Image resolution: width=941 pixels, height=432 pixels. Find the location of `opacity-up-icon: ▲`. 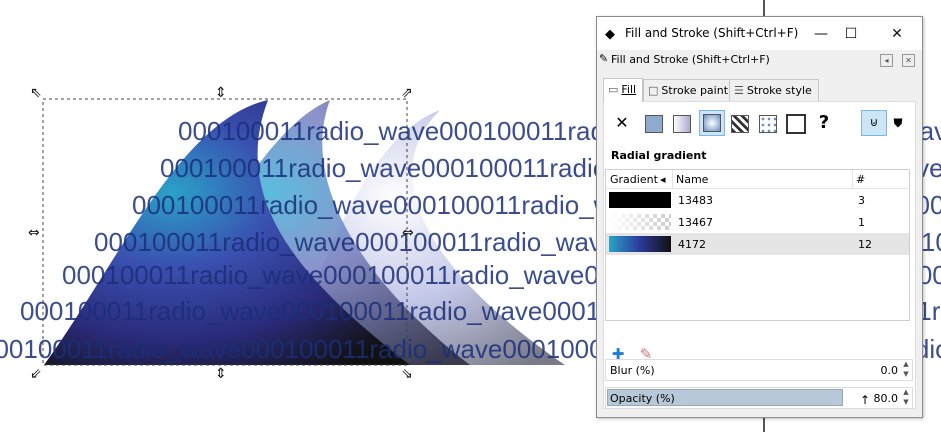

opacity-up-icon: ▲ is located at coordinates (906, 392).